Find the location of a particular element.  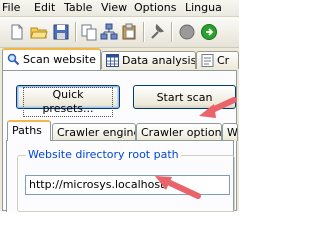

group-title: Website directory root path is located at coordinates (103, 154).